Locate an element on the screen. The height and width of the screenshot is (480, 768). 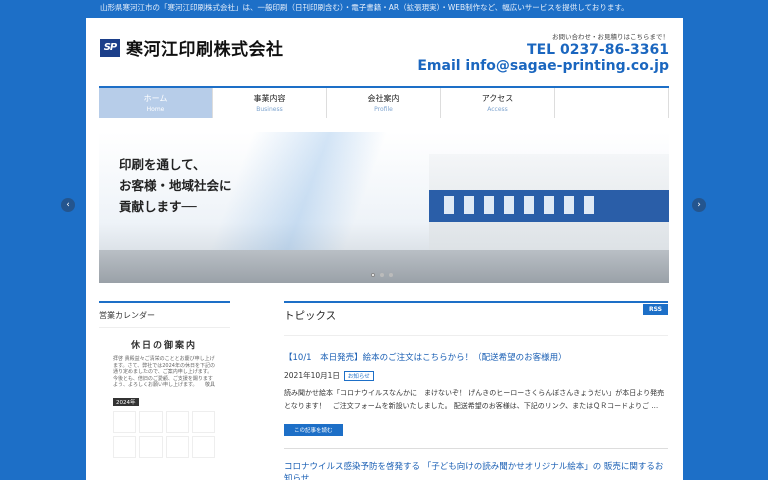
topics-header: トピックス RSS is located at coordinates (476, 314).